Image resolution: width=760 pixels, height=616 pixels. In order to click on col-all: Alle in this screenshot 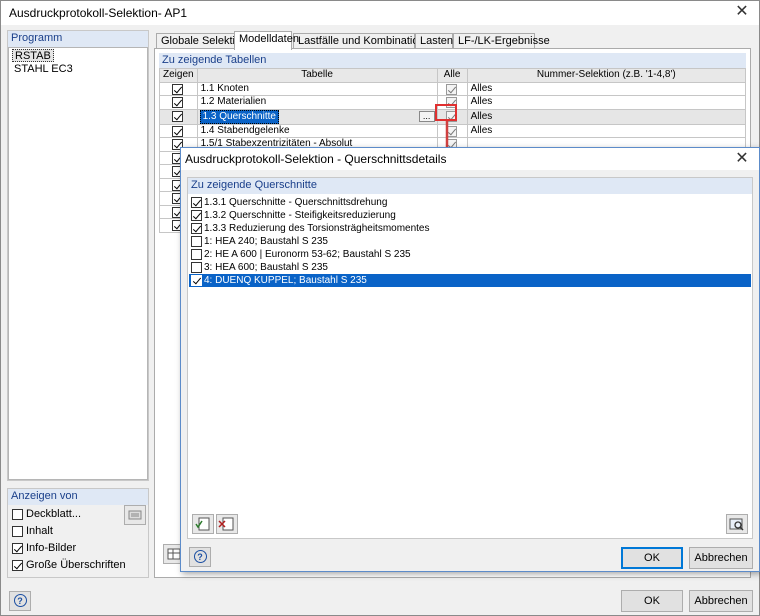, I will do `click(452, 75)`.